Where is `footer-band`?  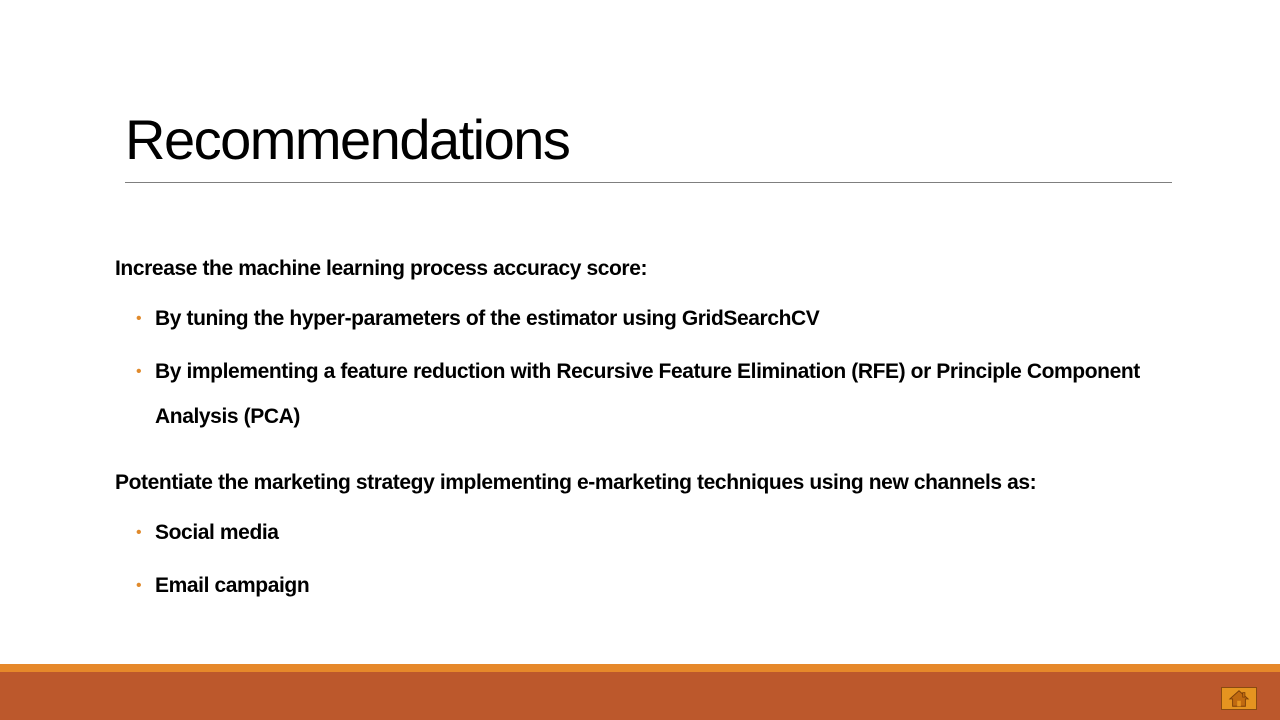 footer-band is located at coordinates (640, 696).